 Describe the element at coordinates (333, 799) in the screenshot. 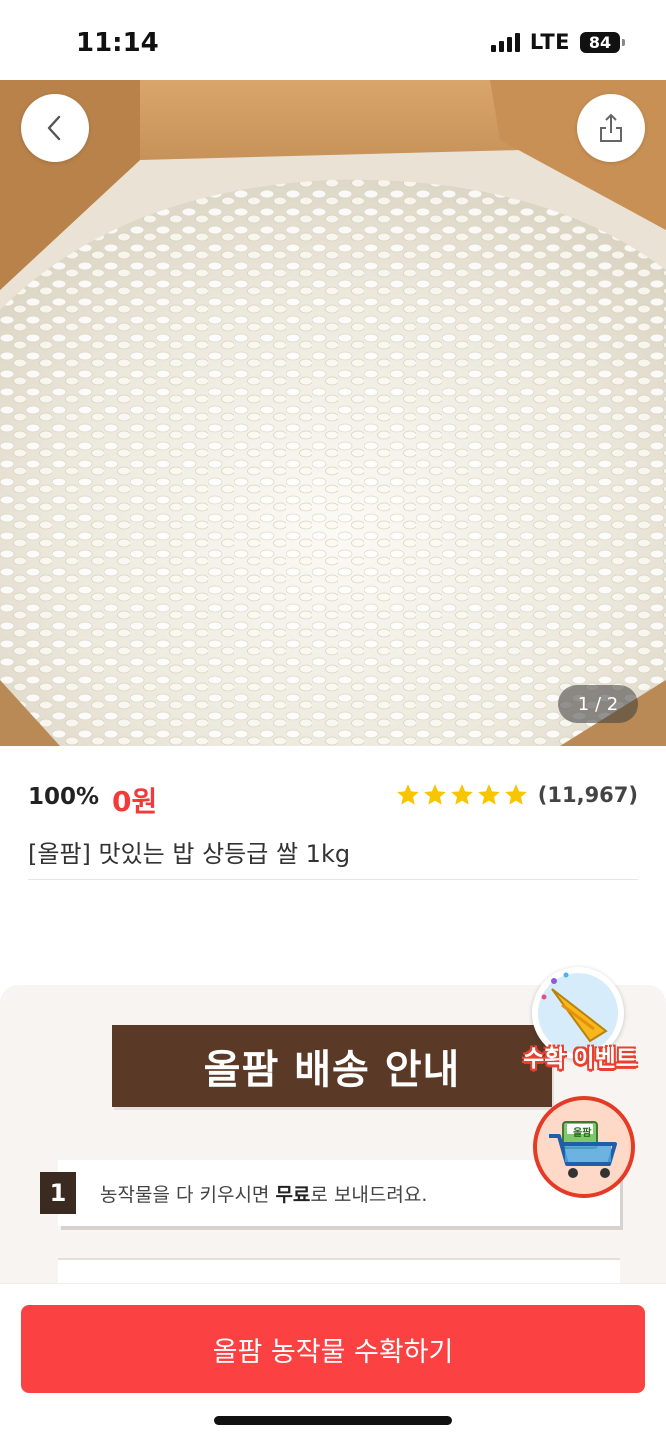

I see `price-row: 100% 0원 (11,967)` at that location.